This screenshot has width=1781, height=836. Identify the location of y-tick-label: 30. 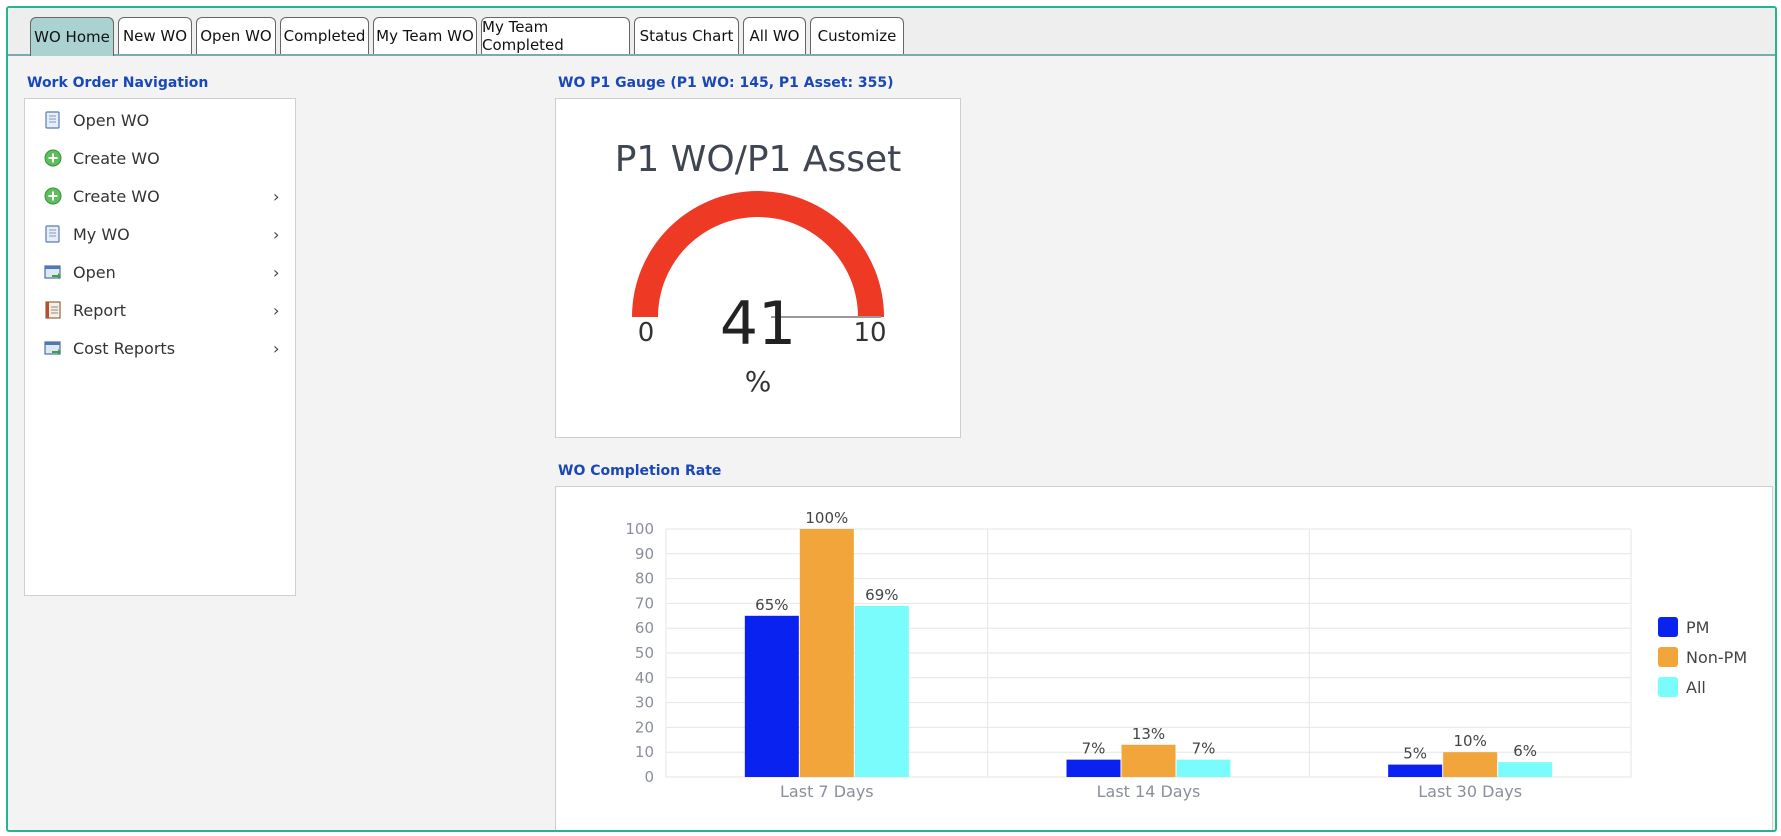
(644, 703).